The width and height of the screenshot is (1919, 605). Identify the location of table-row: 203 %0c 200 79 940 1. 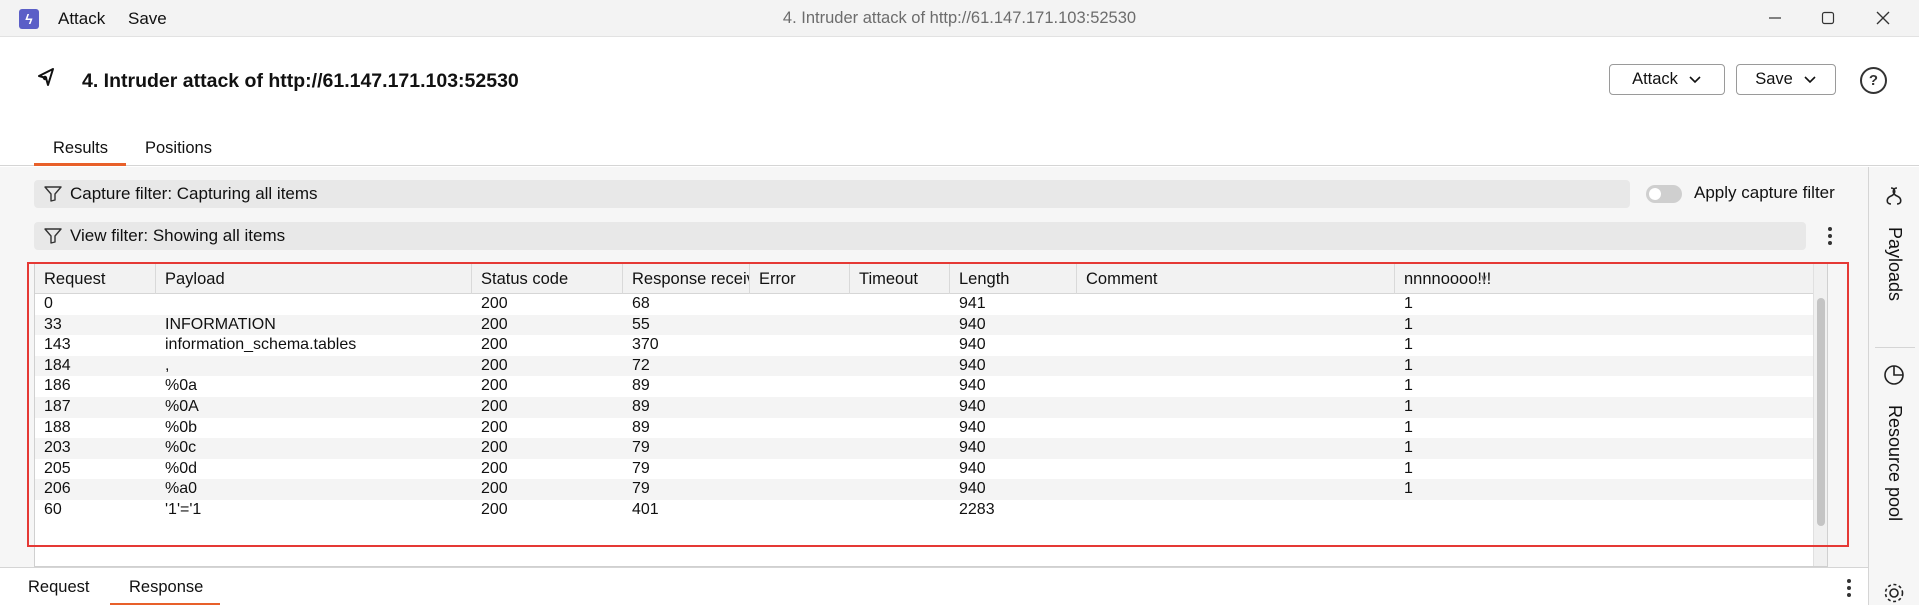
(931, 448).